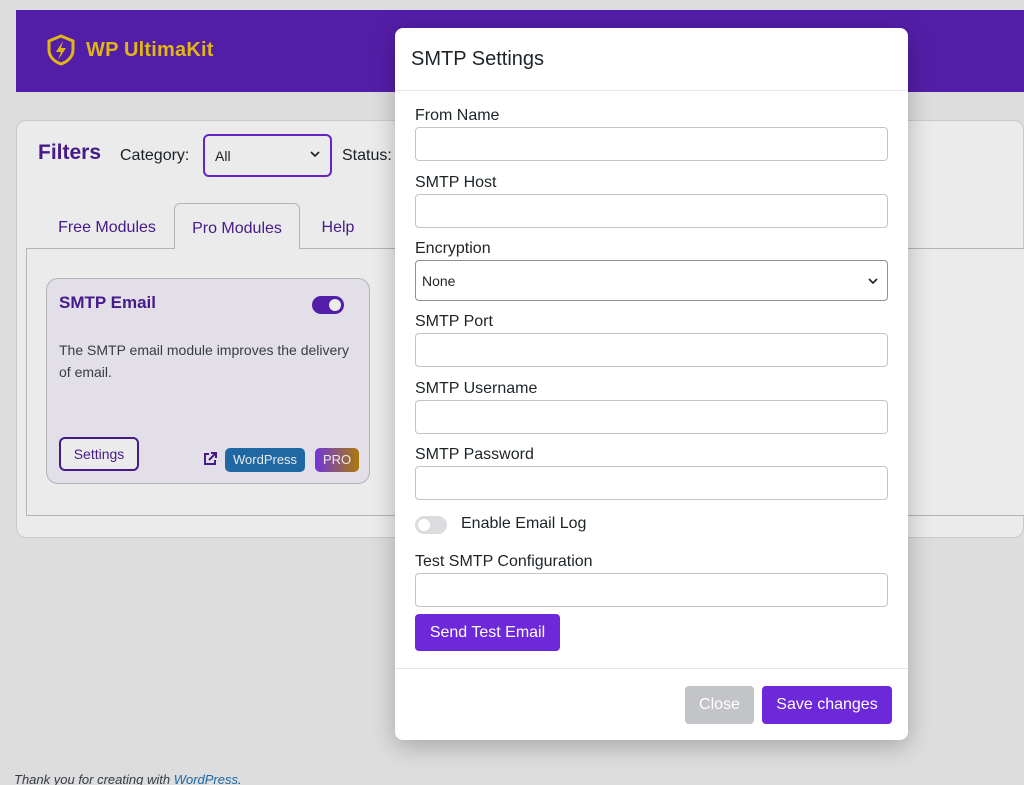 The image size is (1024, 785). What do you see at coordinates (719, 705) in the screenshot?
I see `close-button: Close` at bounding box center [719, 705].